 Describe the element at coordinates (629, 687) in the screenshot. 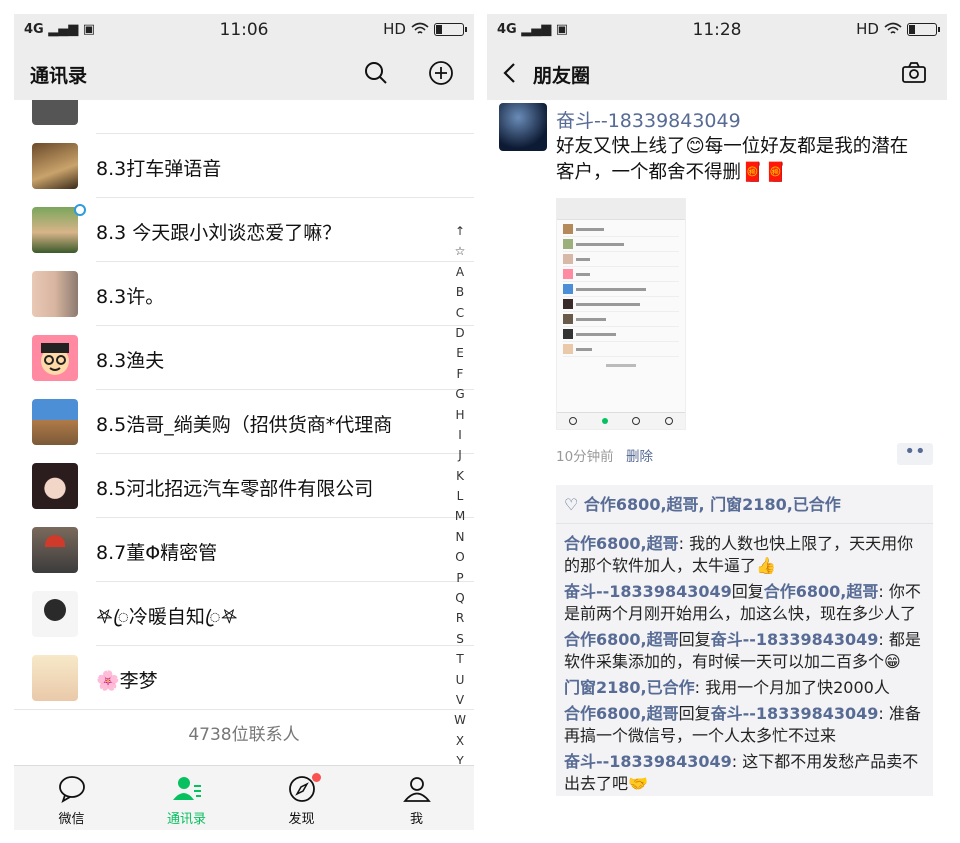

I see `comment-user: 门窗2180,已合作` at that location.